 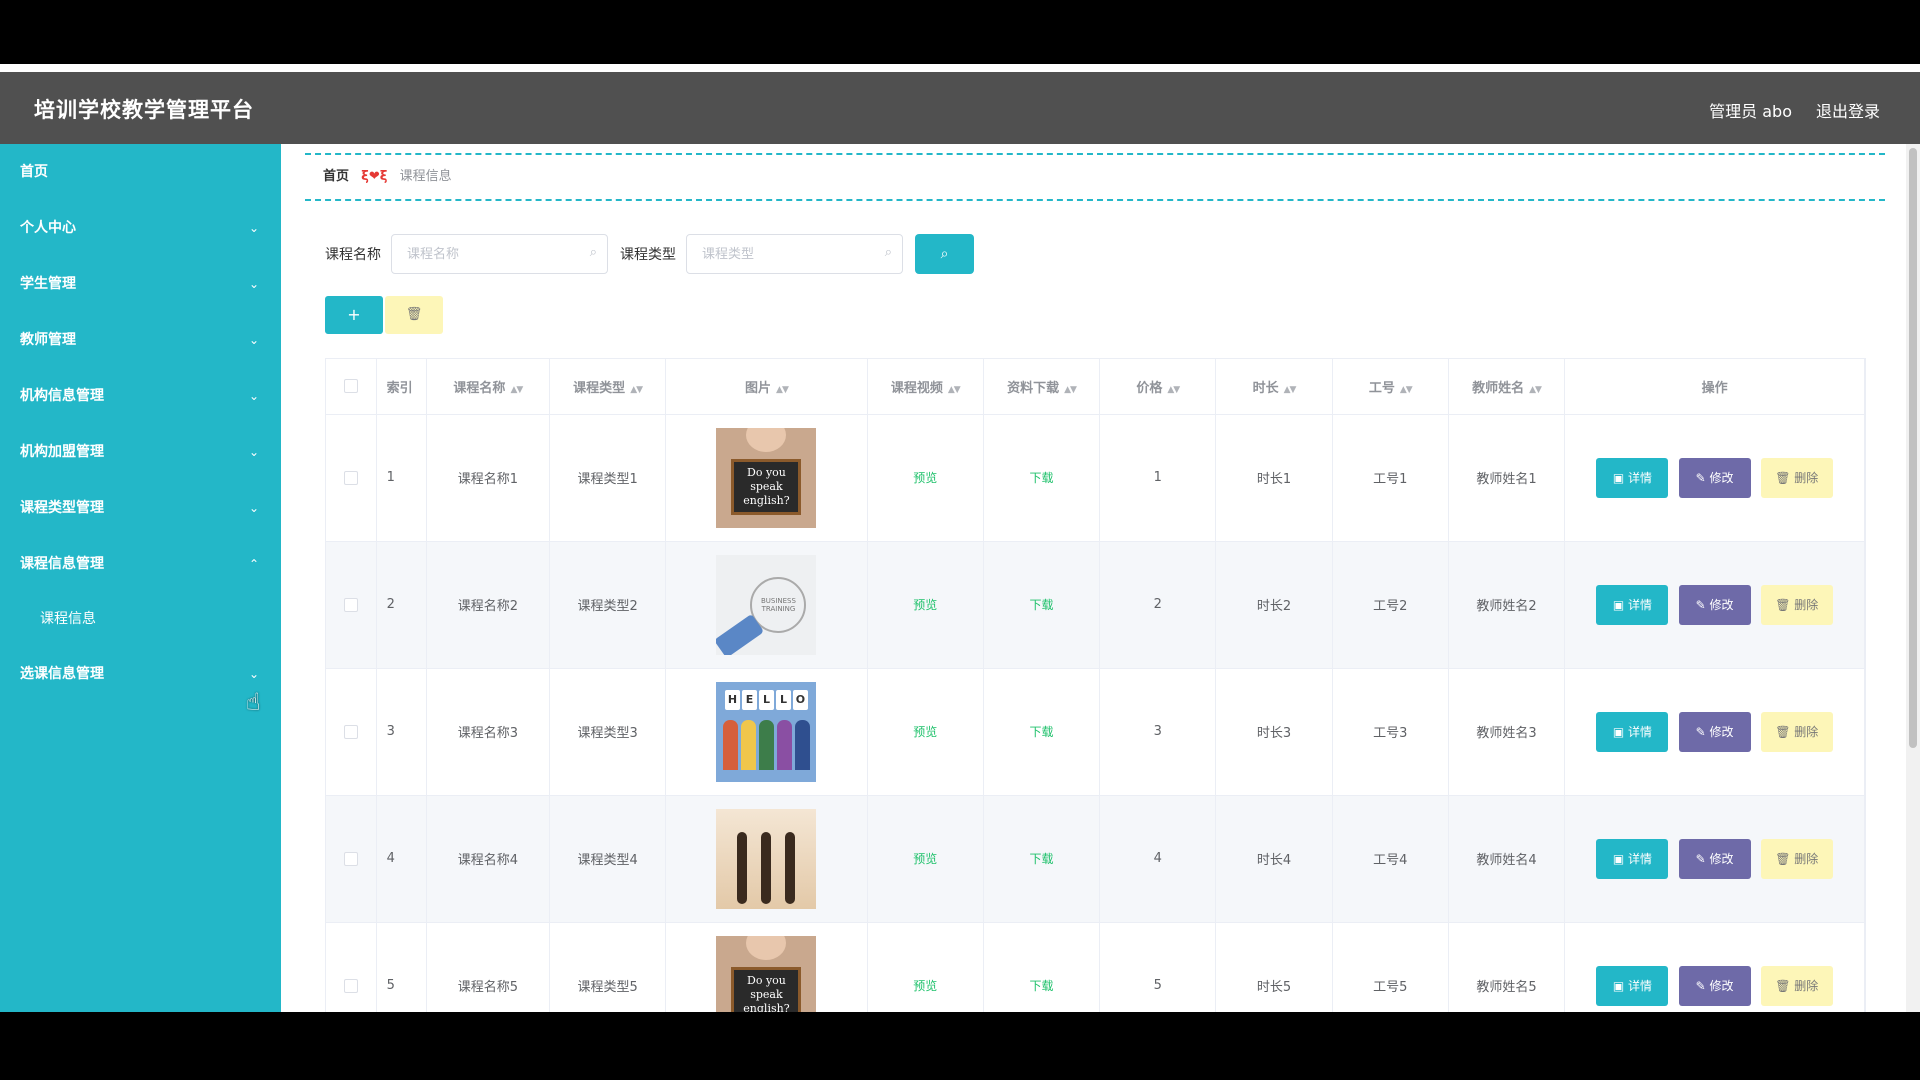 What do you see at coordinates (353, 255) in the screenshot?
I see `course-name-label: 课程名称` at bounding box center [353, 255].